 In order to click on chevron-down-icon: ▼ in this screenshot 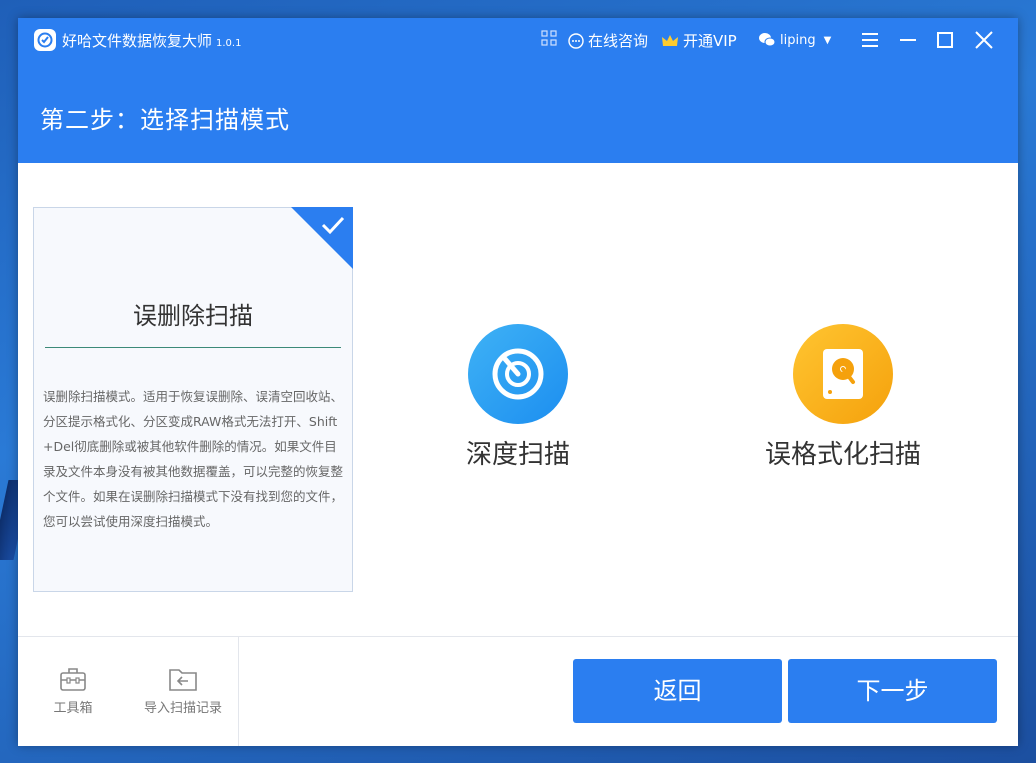, I will do `click(827, 40)`.